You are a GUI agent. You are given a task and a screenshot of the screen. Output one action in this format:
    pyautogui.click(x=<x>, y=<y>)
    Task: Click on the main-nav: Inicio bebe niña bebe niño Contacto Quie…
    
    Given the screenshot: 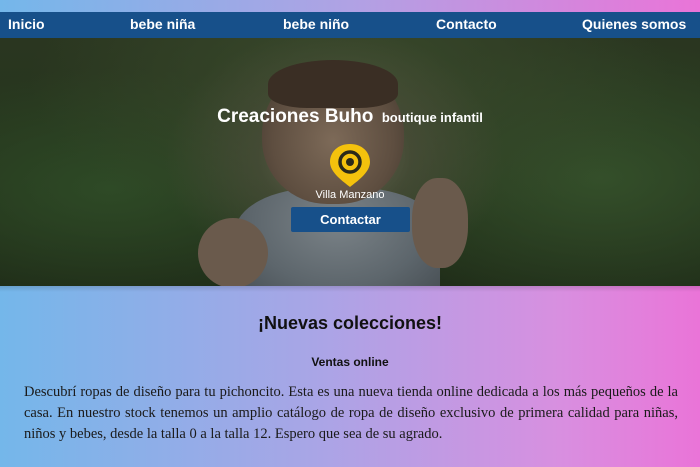 What is the action you would take?
    pyautogui.click(x=350, y=25)
    